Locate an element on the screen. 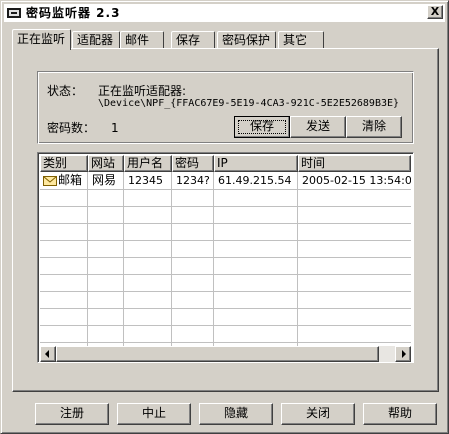  register-button: 注册 is located at coordinates (72, 414).